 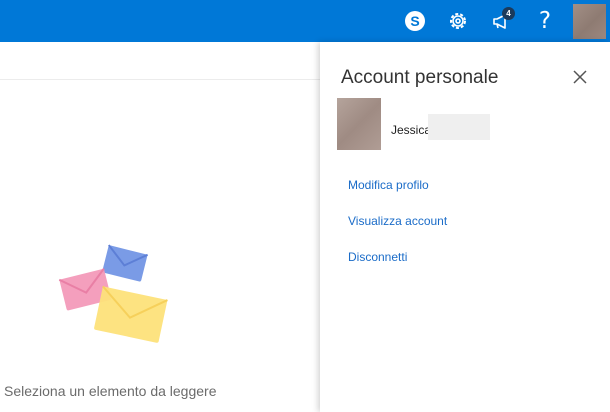 What do you see at coordinates (388, 185) in the screenshot?
I see `edit-profile-link: Modifica profilo` at bounding box center [388, 185].